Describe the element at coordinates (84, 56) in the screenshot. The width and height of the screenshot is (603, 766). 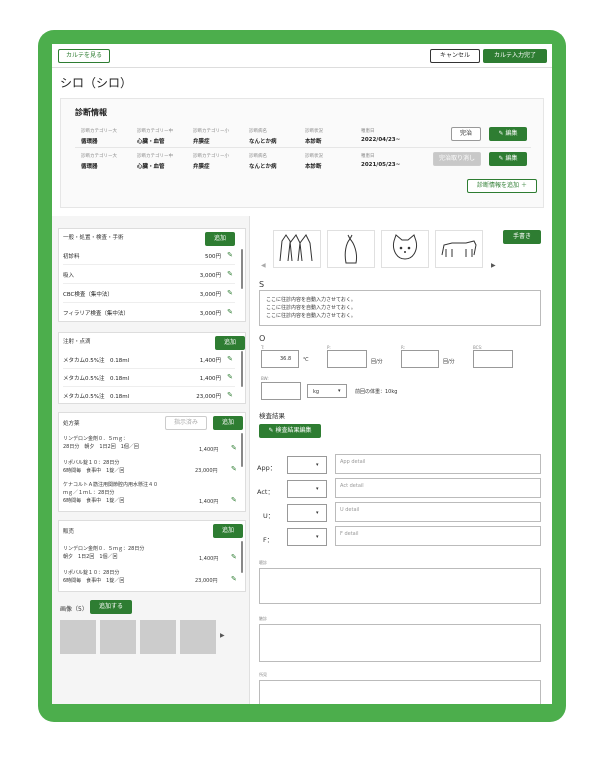
I see `view-karte-button: カルテを見る` at that location.